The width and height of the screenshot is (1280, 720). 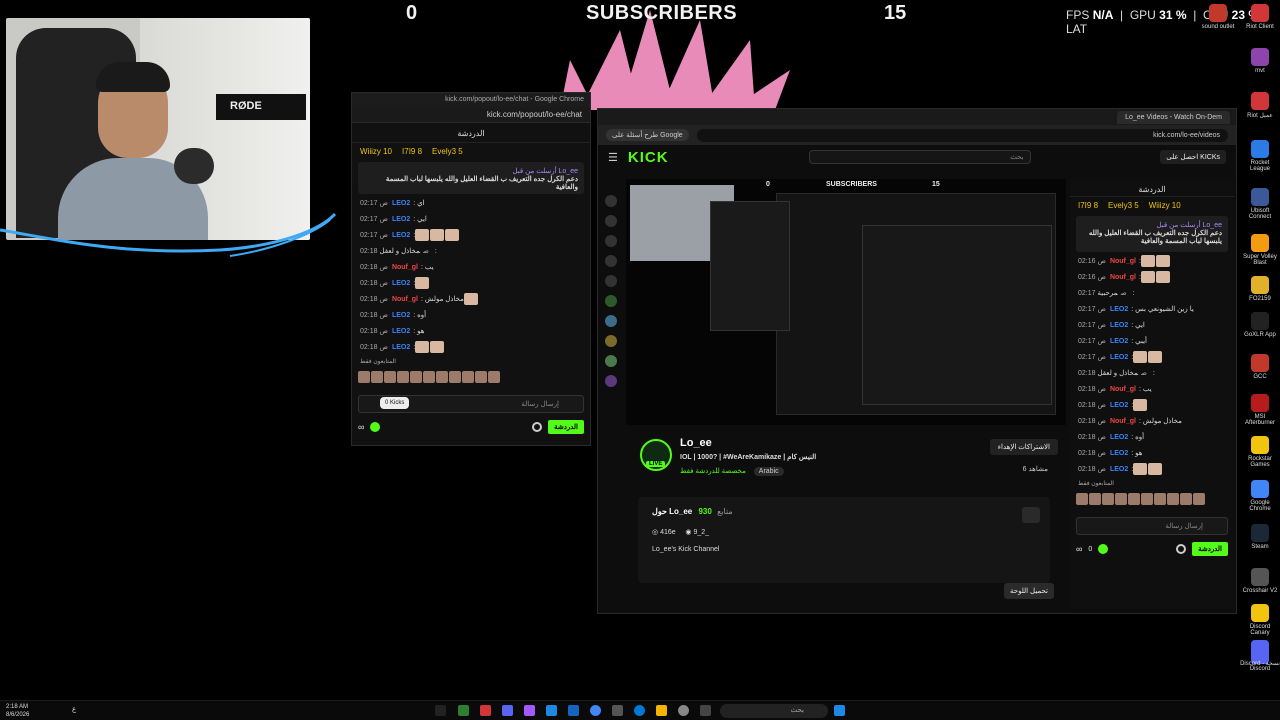 I want to click on emote-label: المتابعون فقط, so click(x=378, y=362).